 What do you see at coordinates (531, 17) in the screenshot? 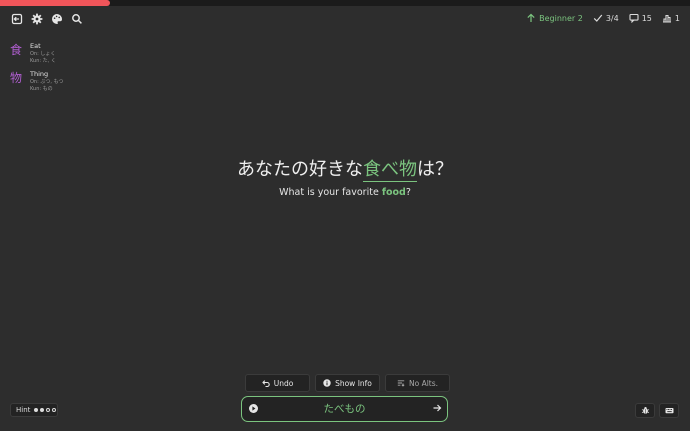
I see `arrow-up-icon` at bounding box center [531, 17].